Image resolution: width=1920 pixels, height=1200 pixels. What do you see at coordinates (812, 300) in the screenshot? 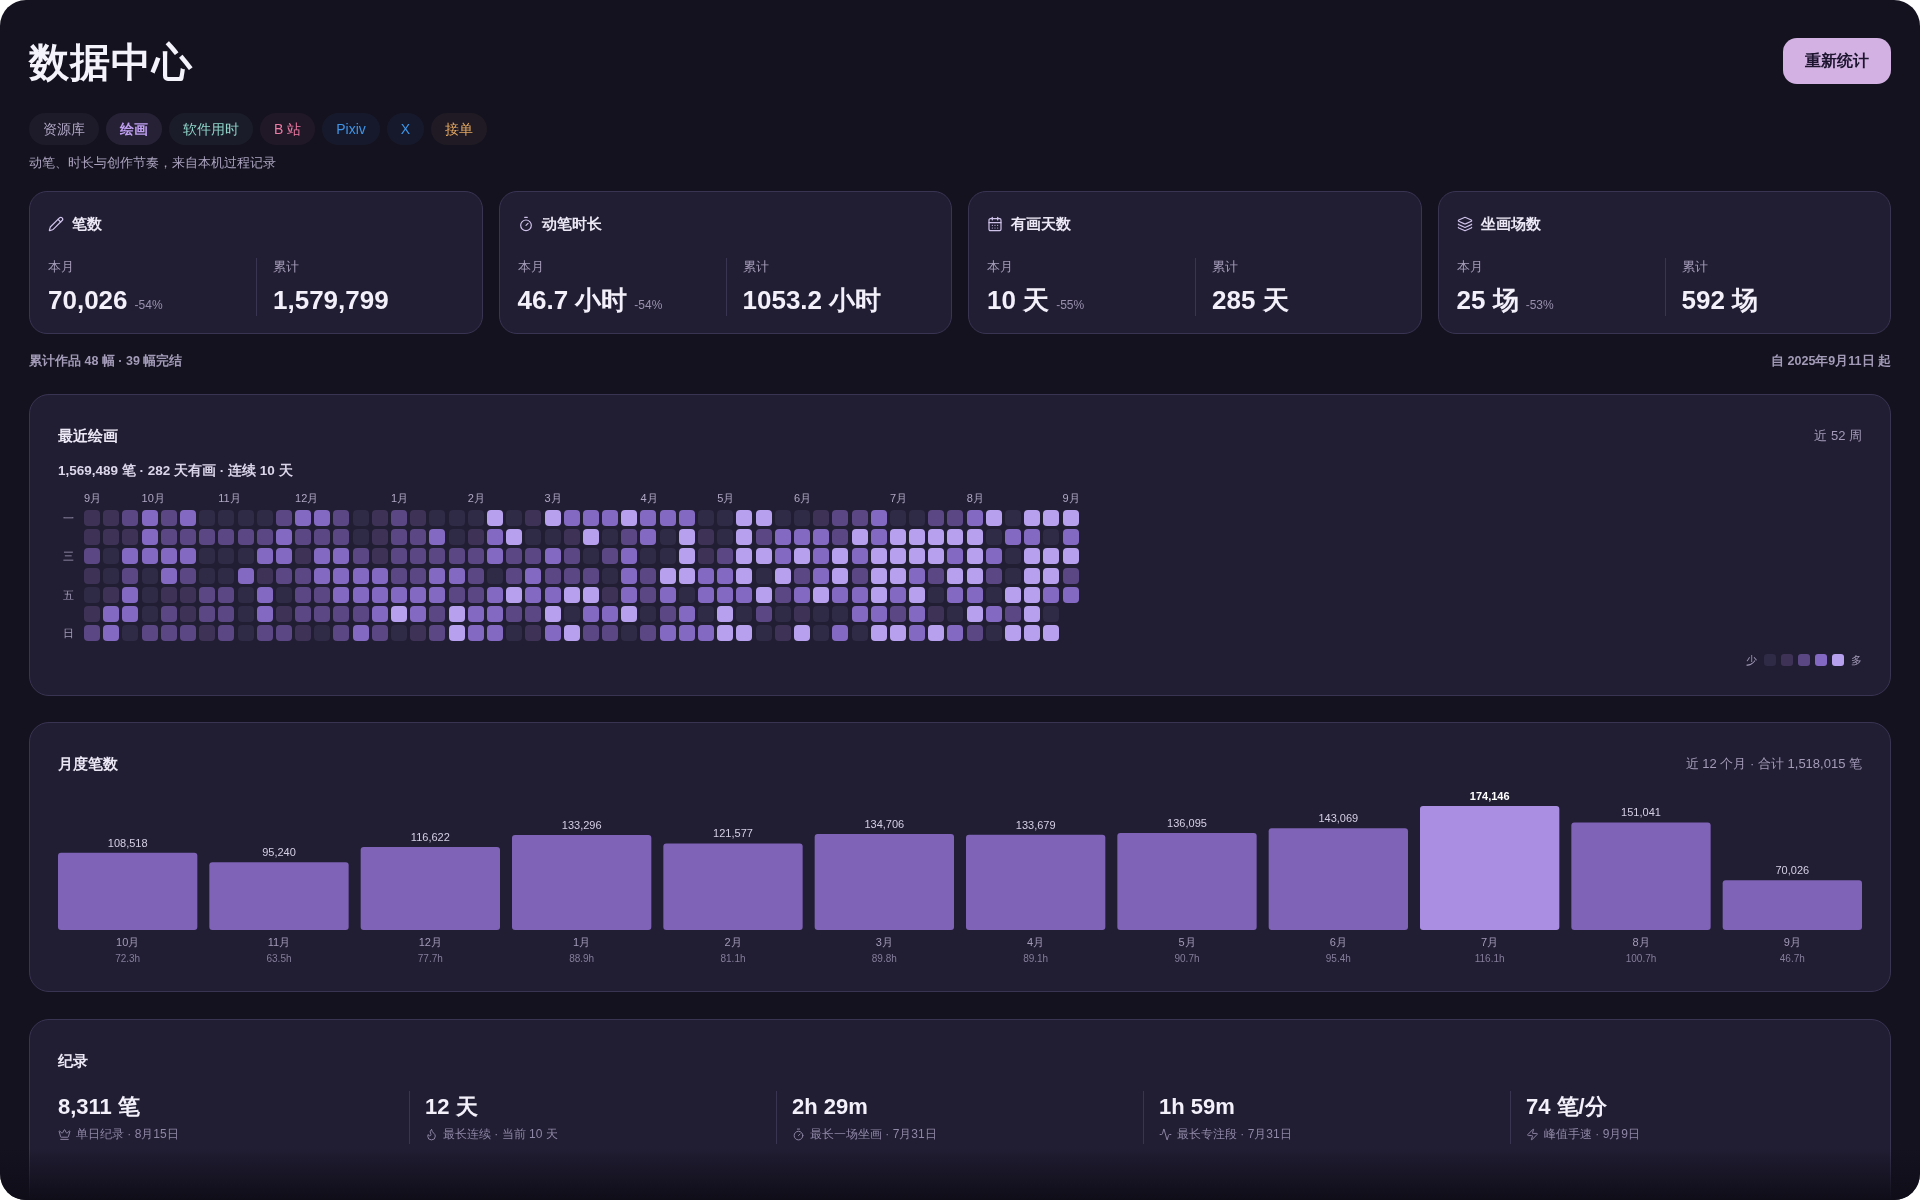
I see `stat-value: 1053.2 小时` at bounding box center [812, 300].